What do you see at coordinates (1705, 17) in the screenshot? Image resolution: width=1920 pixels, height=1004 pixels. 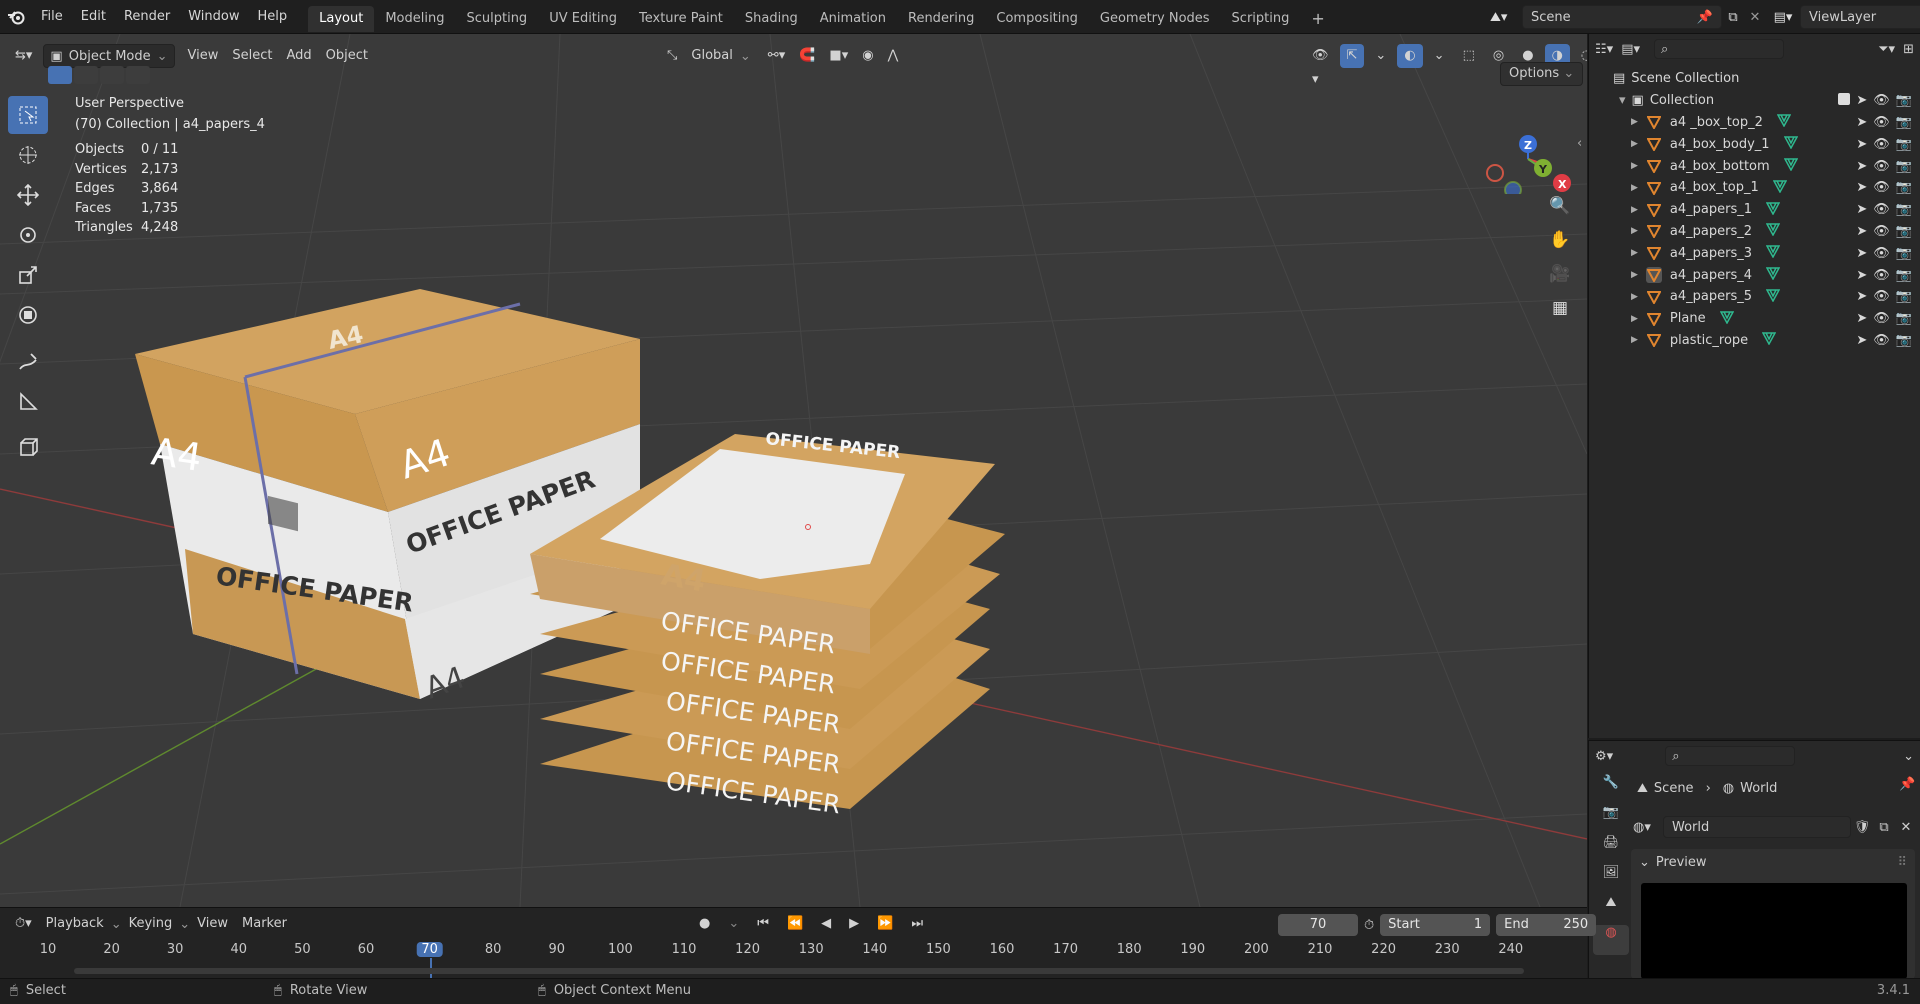 I see `pin-icon: 📌` at bounding box center [1705, 17].